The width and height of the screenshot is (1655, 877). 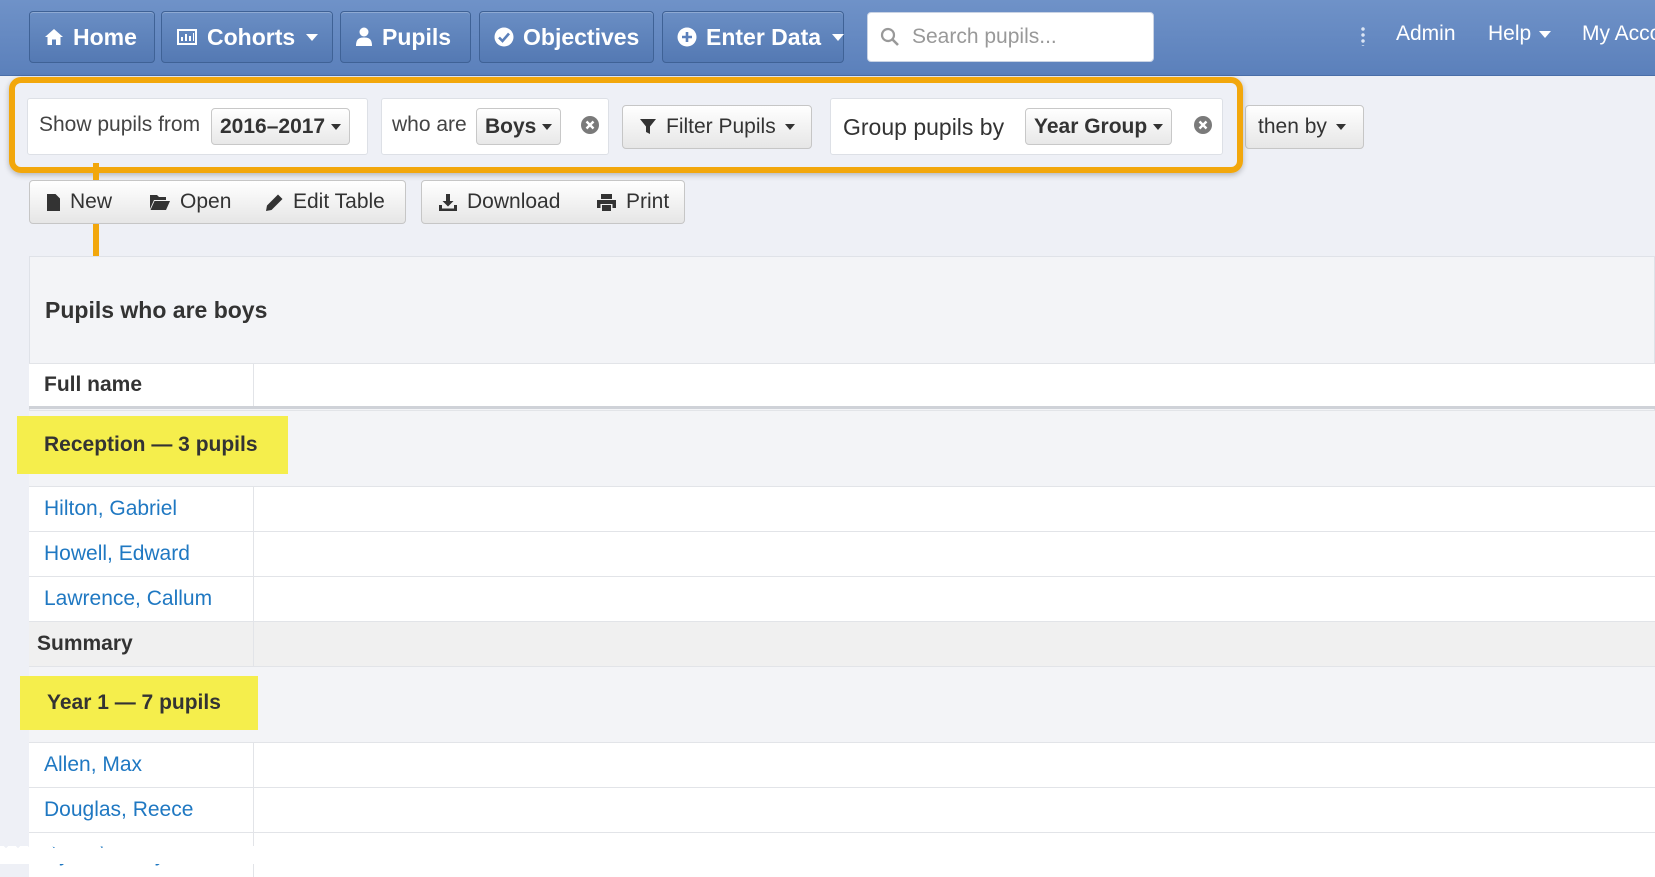 I want to click on nav-admin-label: Admin, so click(x=1426, y=33).